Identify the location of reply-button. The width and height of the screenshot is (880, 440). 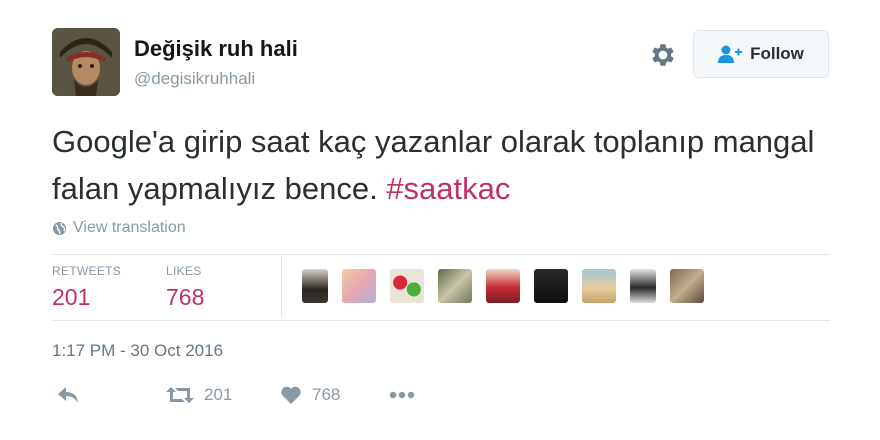
(68, 395).